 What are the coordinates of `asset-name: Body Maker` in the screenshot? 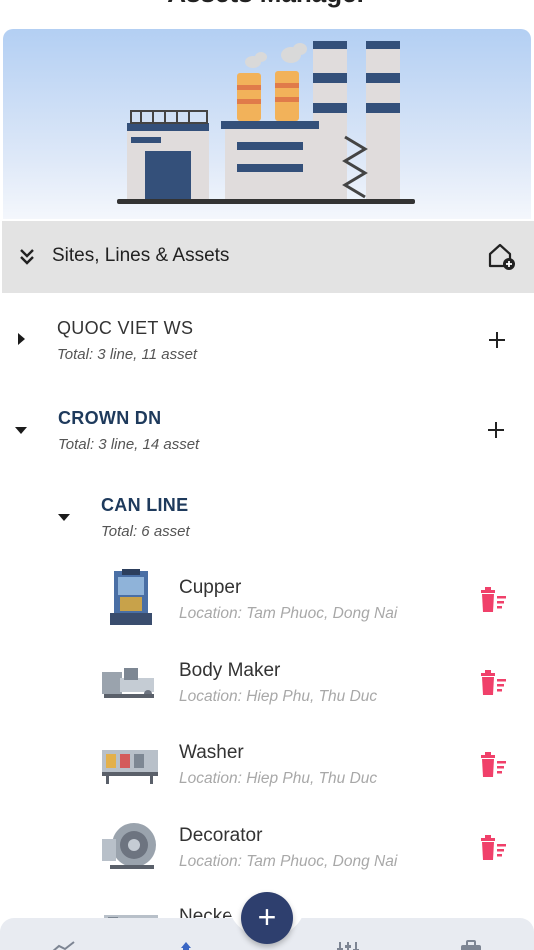 It's located at (230, 670).